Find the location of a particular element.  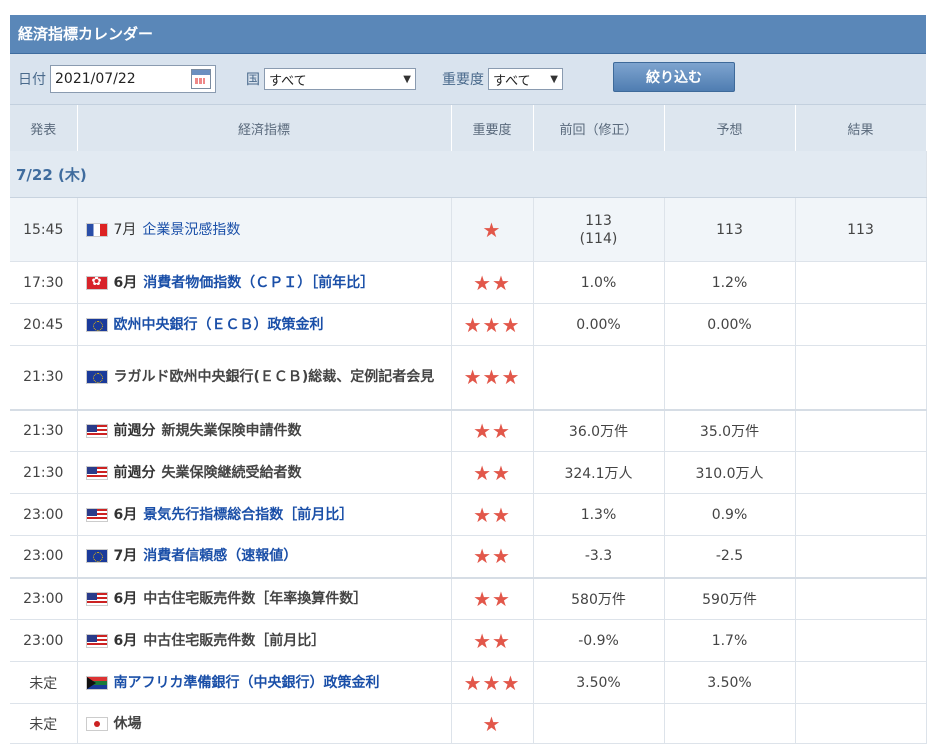

indicator-name: 中古住宅販売件数［前月比］ is located at coordinates (234, 640).